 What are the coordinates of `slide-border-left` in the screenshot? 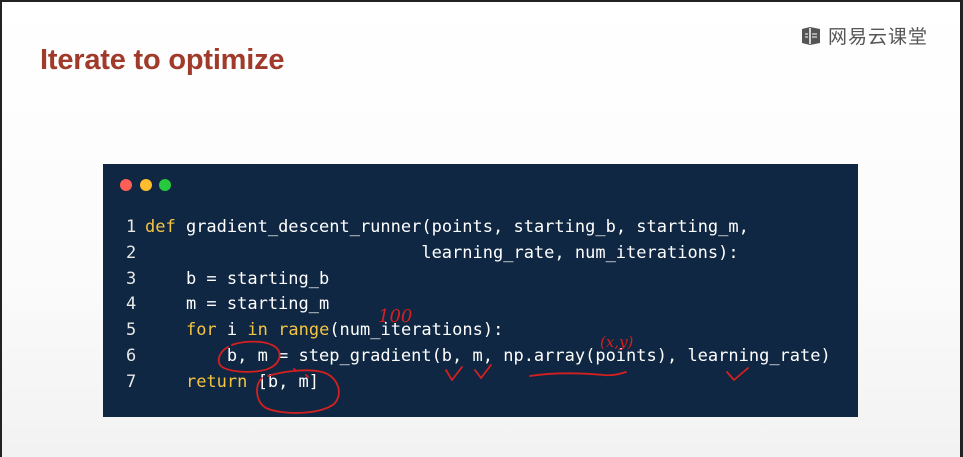 It's located at (1, 228).